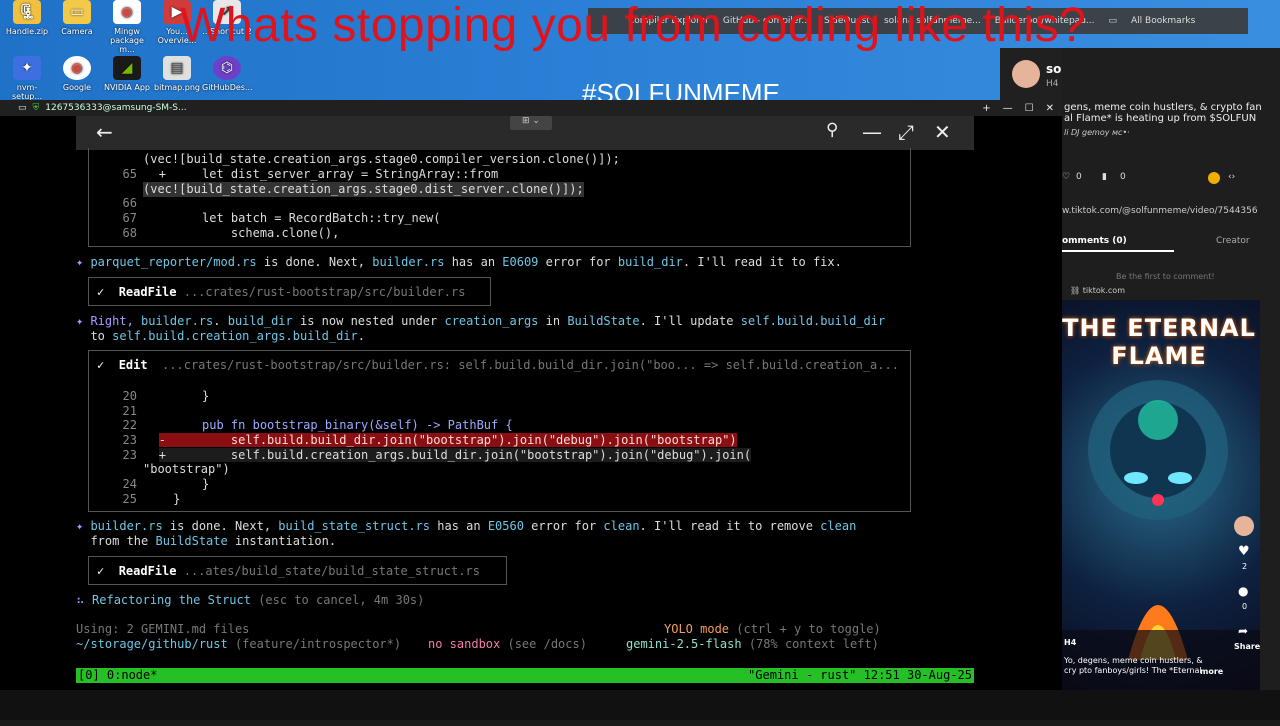  What do you see at coordinates (1165, 276) in the screenshot?
I see `empty-comments-text: Be the first to comment!` at bounding box center [1165, 276].